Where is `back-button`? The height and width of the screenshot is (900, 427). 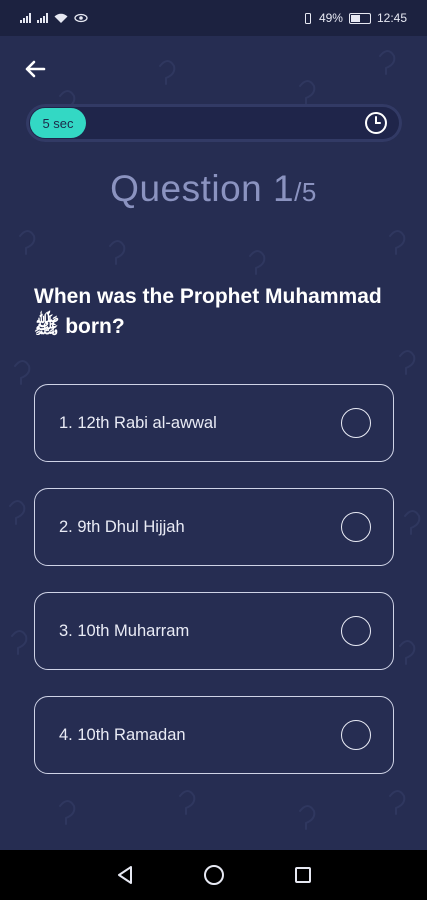 back-button is located at coordinates (35, 69).